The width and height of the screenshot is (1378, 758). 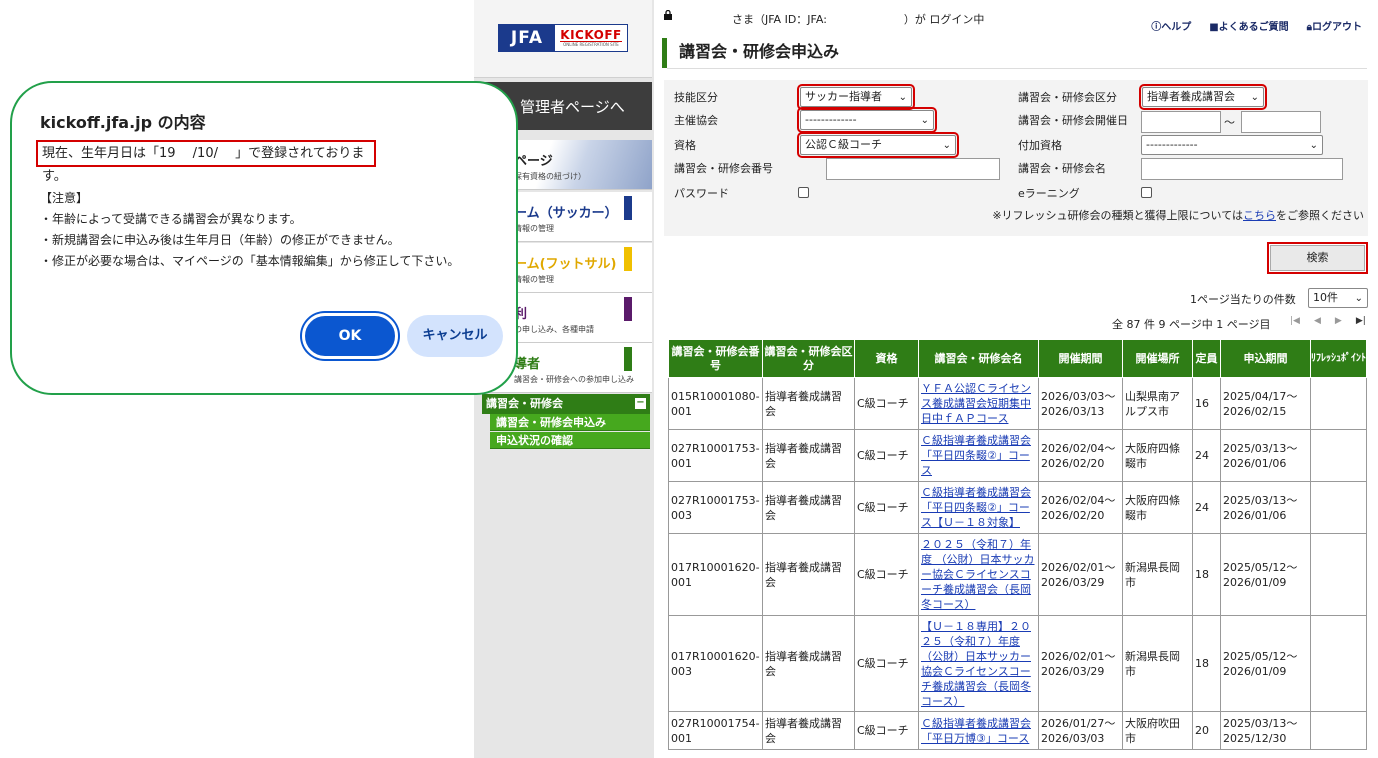 I want to click on password-checkbox, so click(x=803, y=192).